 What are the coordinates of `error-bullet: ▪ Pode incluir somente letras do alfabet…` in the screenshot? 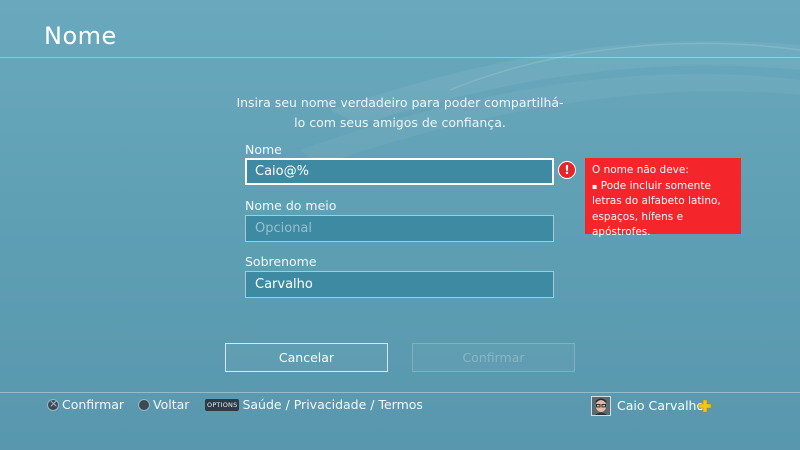 It's located at (656, 209).